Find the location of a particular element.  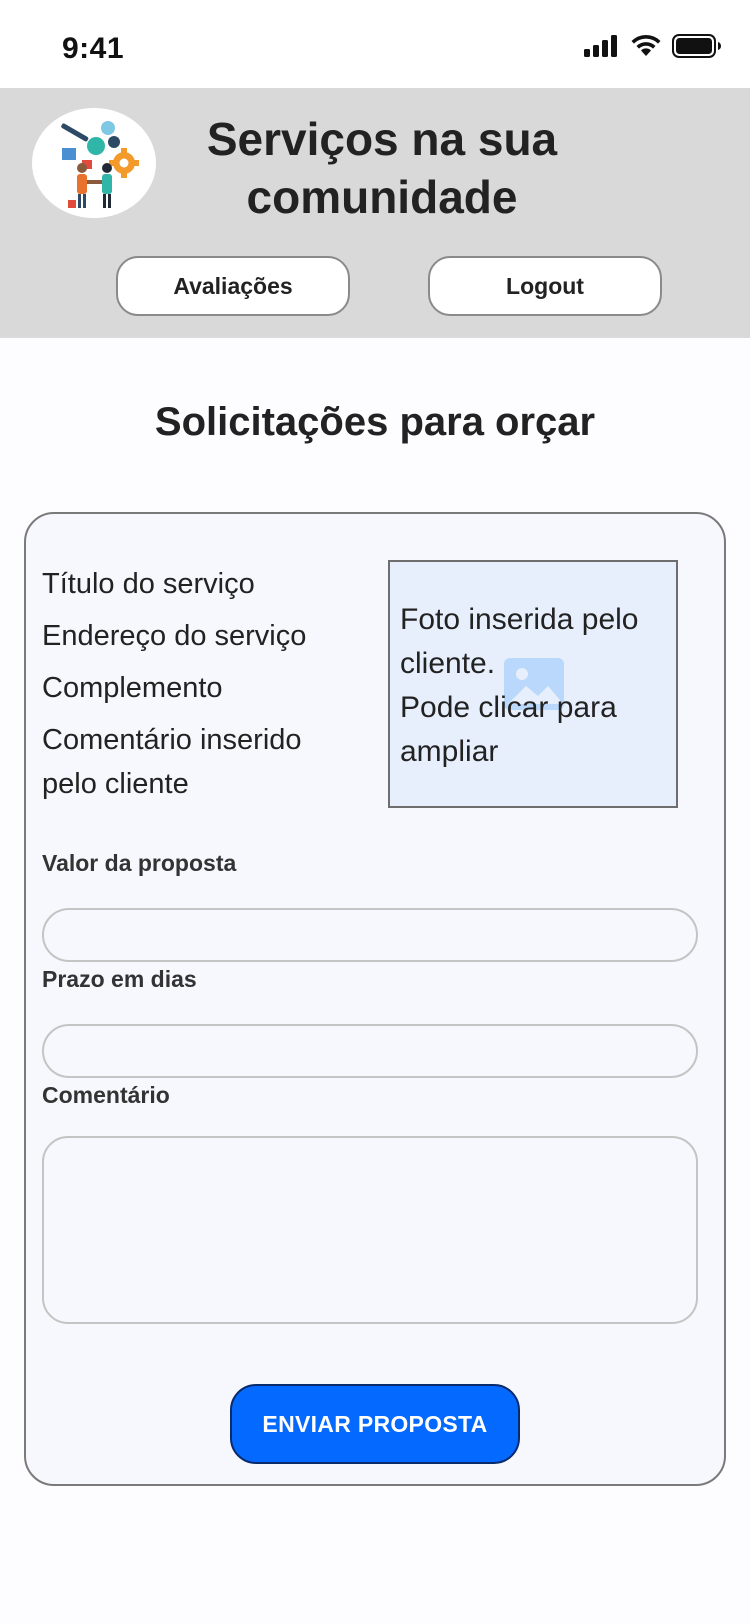

app-title: Serviços na sua comunidade is located at coordinates (382, 168).